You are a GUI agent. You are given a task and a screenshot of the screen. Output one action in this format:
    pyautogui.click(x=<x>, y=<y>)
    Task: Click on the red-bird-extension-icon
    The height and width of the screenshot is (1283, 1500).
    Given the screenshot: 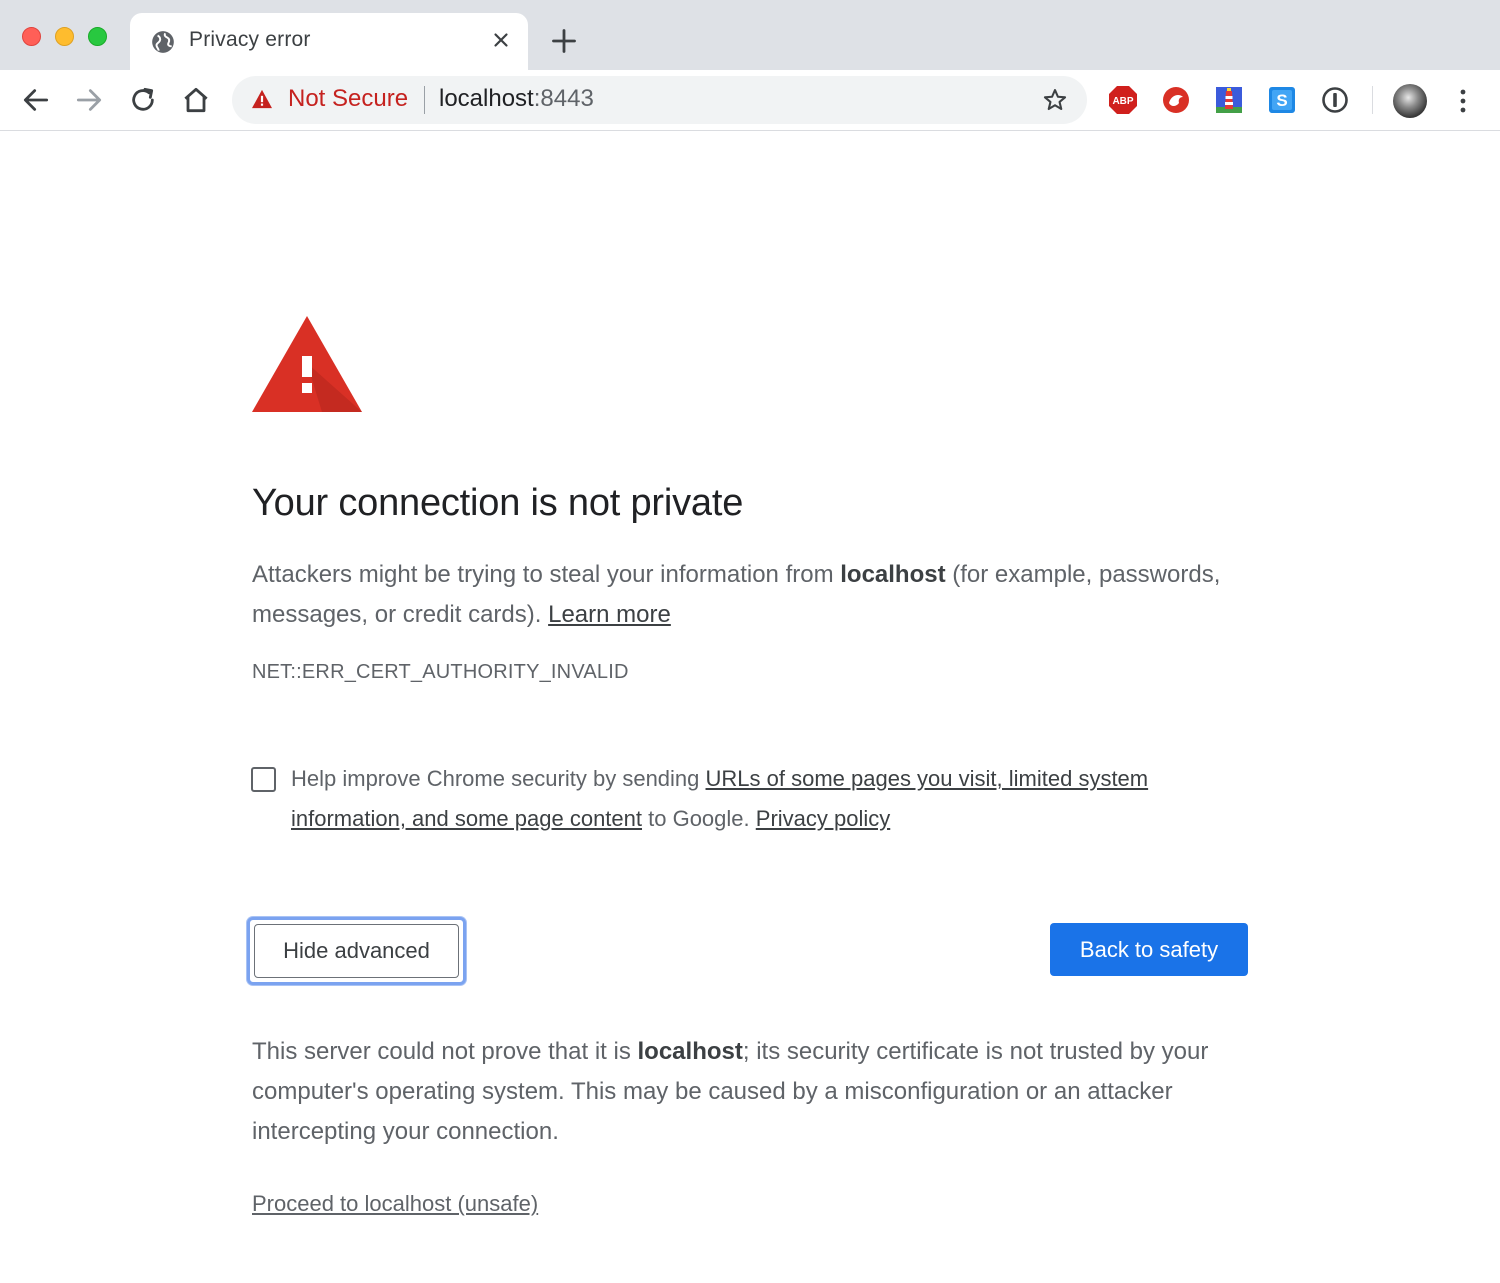 What is the action you would take?
    pyautogui.click(x=1176, y=100)
    